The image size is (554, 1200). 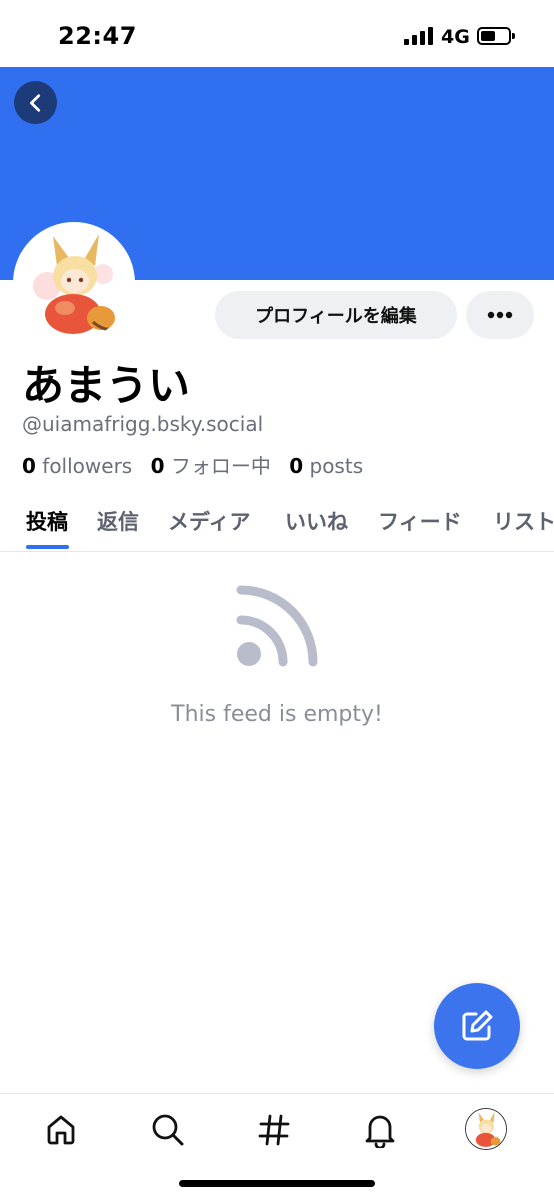 I want to click on profile-avatar, so click(x=74, y=283).